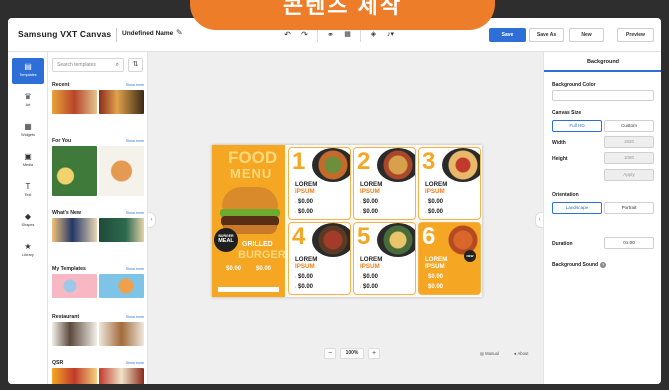 This screenshot has height=390, width=669. What do you see at coordinates (384, 258) in the screenshot?
I see `menu-card: 5 LOREM IPSUM ▪ $0.00 ▪ $0.00` at bounding box center [384, 258].